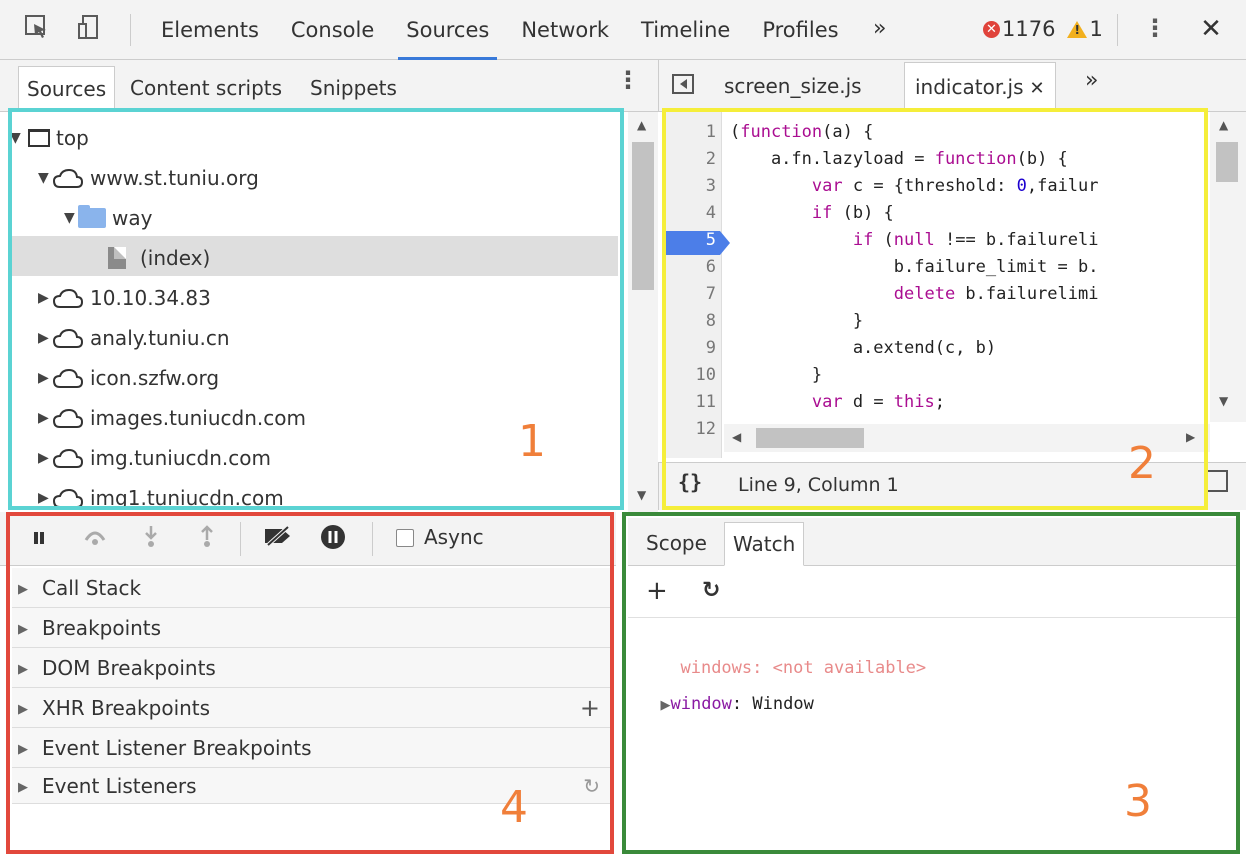 This screenshot has height=862, width=1246. What do you see at coordinates (933, 542) in the screenshot?
I see `watch-header` at bounding box center [933, 542].